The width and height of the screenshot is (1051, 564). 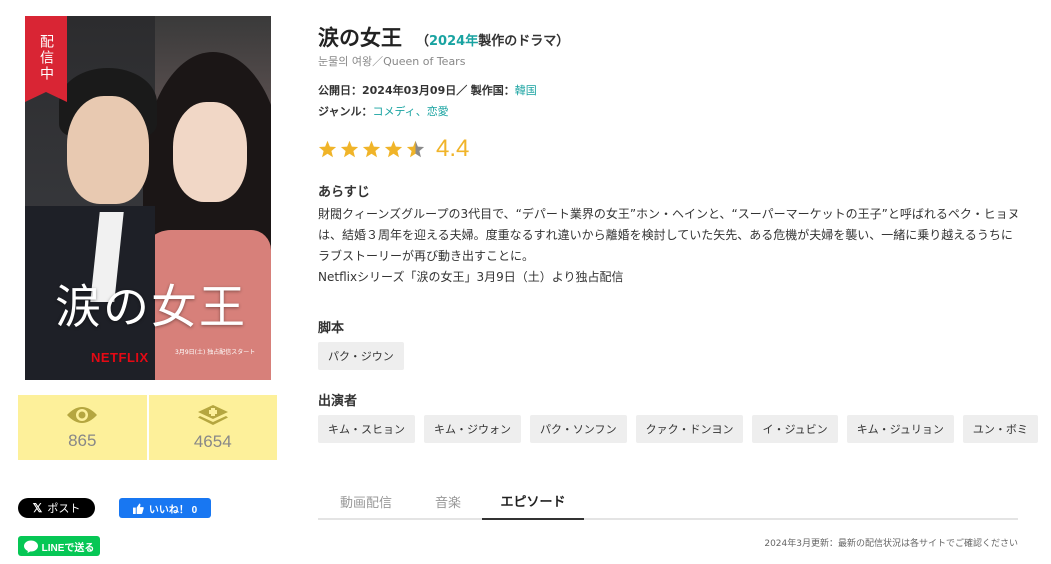 I want to click on line-share-button: LINEで送る, so click(x=59, y=546).